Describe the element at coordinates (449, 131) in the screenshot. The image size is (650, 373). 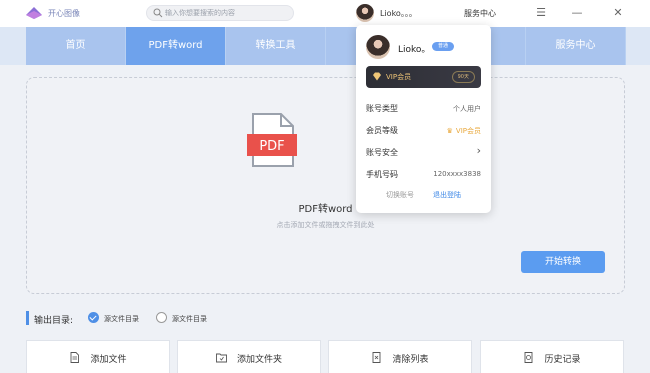
I see `crown-icon: ♛` at that location.